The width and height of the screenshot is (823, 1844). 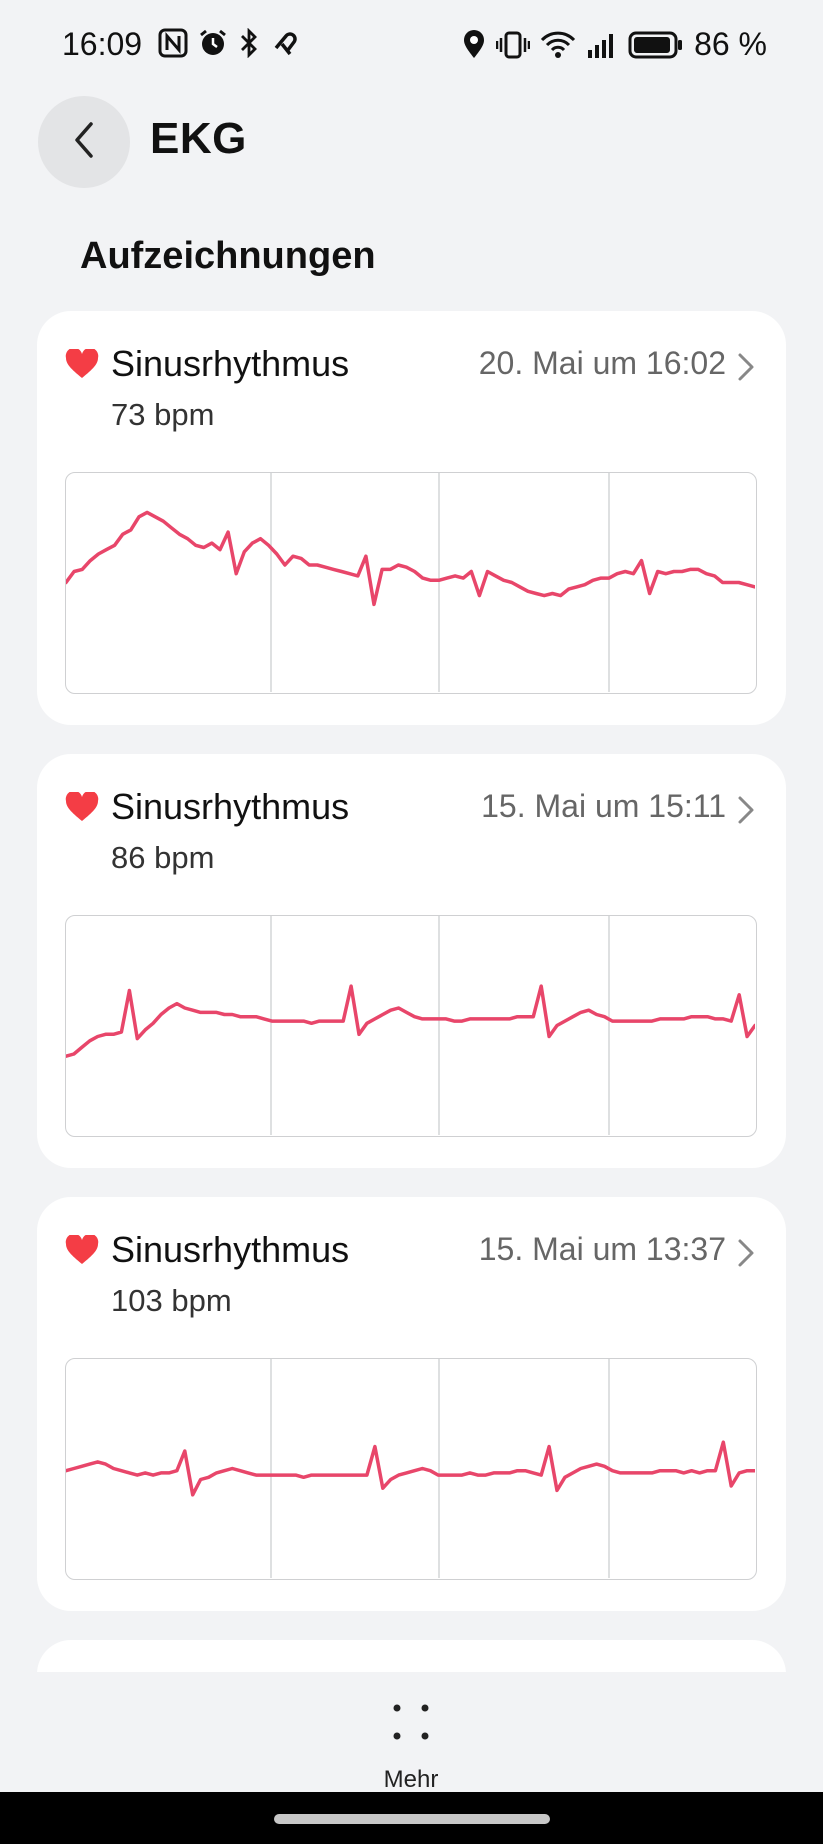 I want to click on status-bar: 16:09 86 %, so click(x=411, y=45).